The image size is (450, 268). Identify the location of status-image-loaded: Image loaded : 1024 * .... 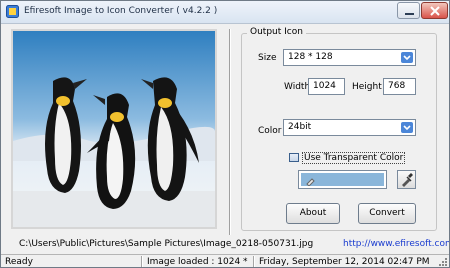
(199, 262).